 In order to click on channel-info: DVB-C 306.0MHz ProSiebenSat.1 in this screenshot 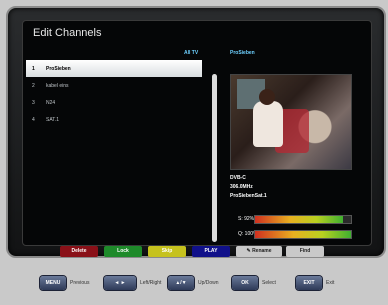, I will do `click(248, 187)`.